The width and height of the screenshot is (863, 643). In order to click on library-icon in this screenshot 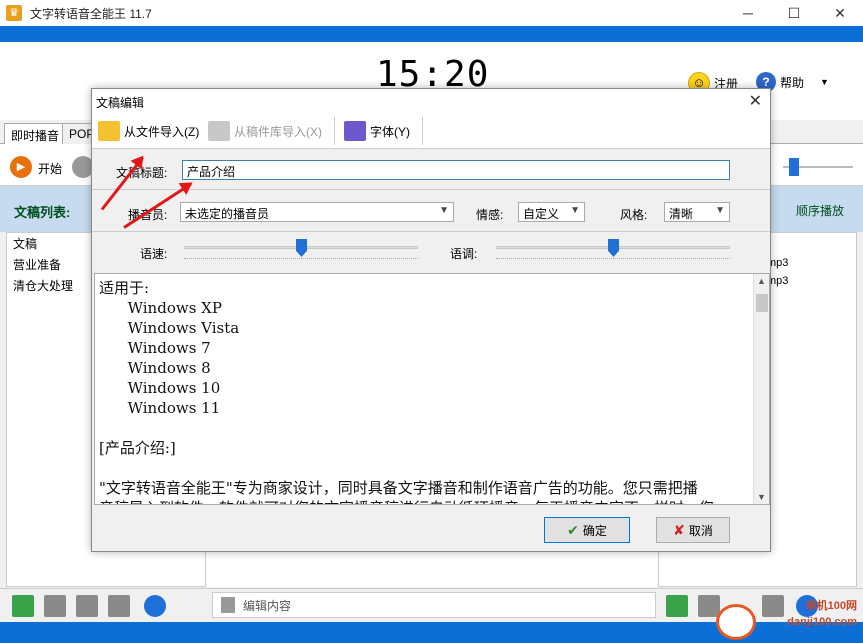, I will do `click(219, 131)`.